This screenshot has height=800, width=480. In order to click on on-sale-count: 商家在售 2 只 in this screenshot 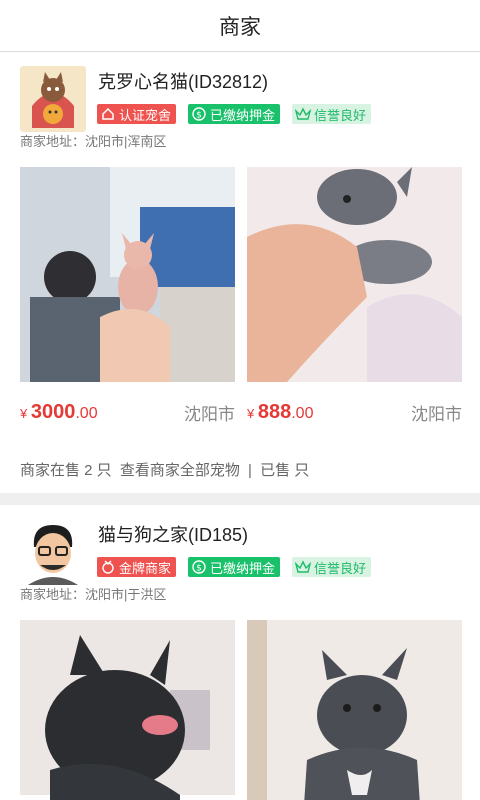, I will do `click(66, 470)`.